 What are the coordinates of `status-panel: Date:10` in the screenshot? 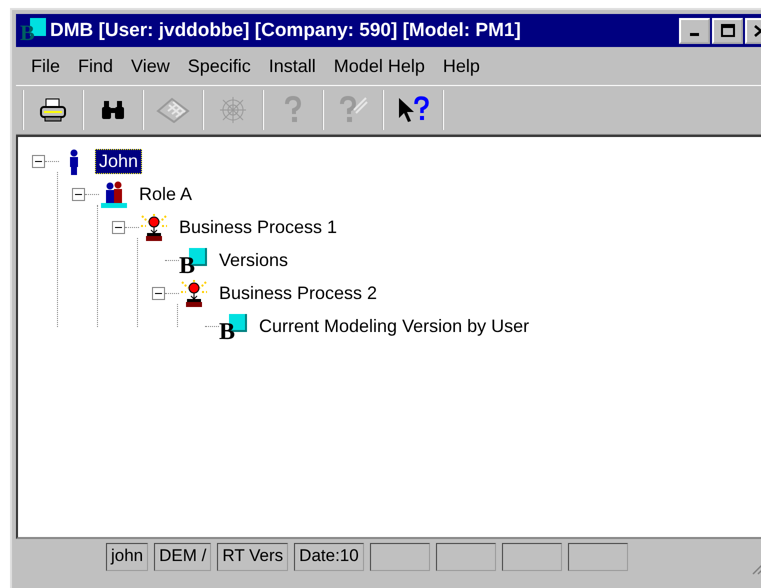 It's located at (329, 557).